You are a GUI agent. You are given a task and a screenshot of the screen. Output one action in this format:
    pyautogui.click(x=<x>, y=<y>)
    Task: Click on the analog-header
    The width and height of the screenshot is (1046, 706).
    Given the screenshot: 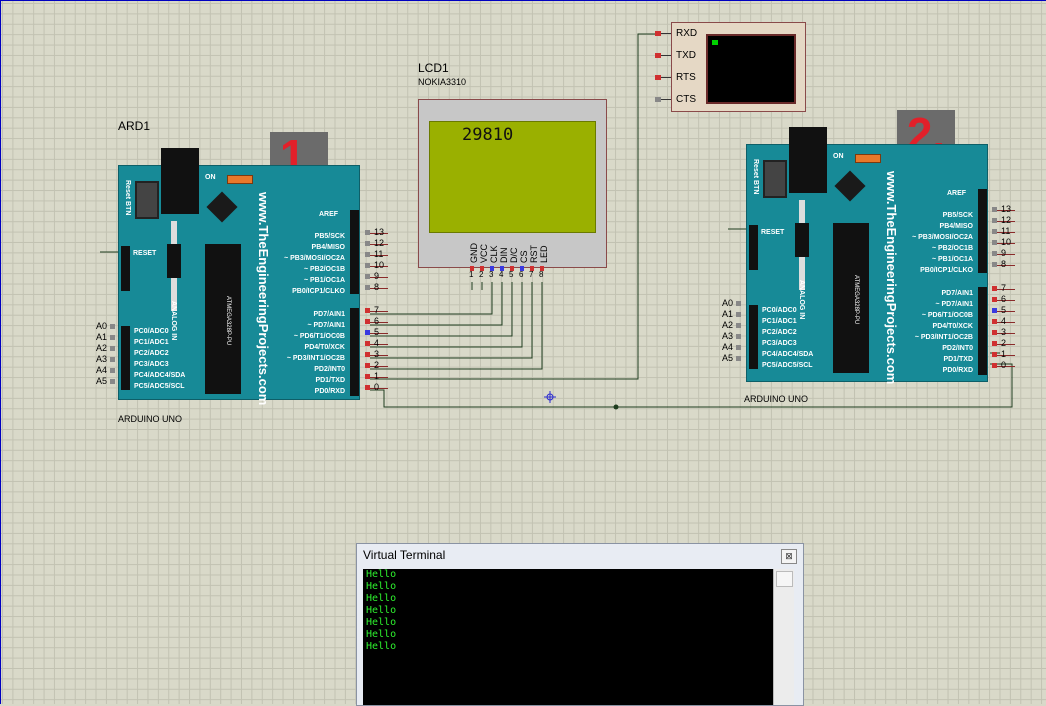 What is the action you would take?
    pyautogui.click(x=753, y=337)
    